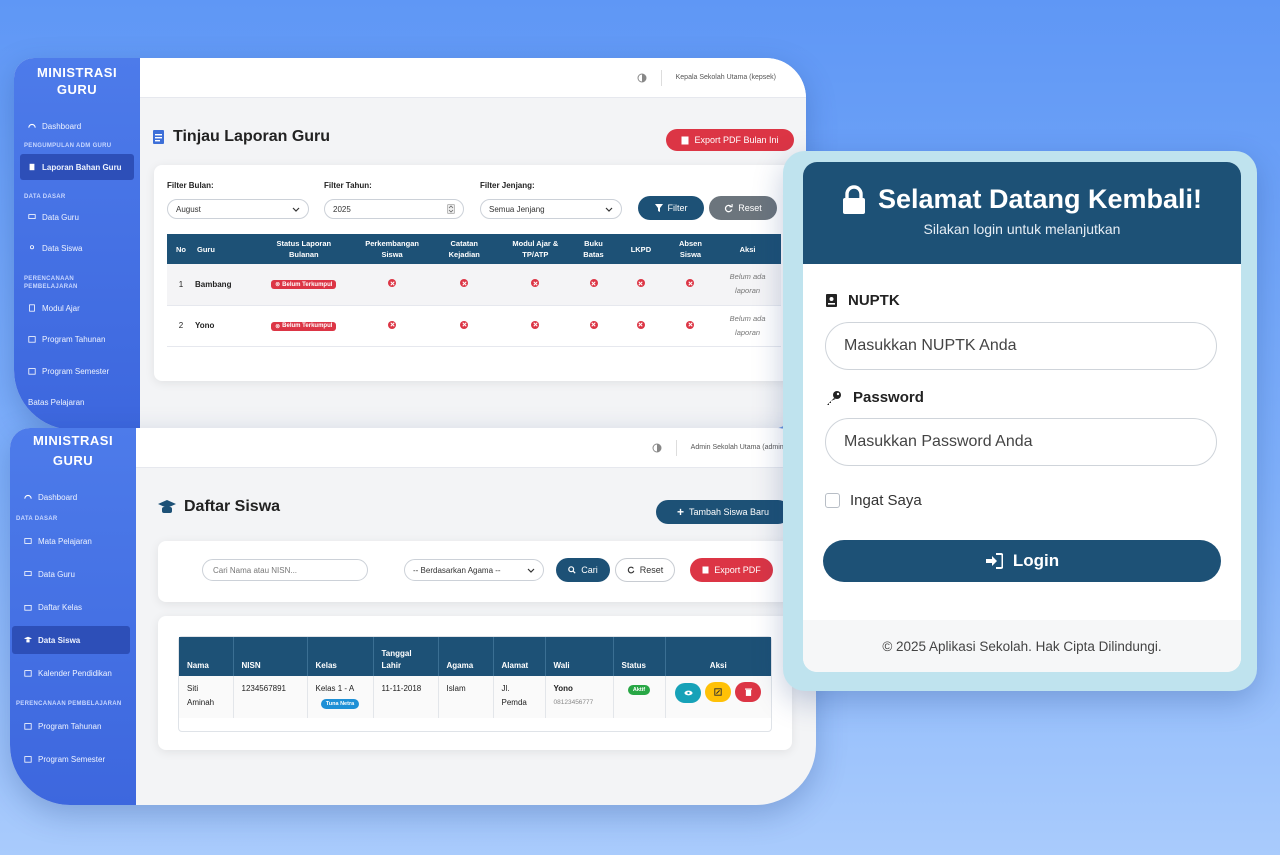 This screenshot has width=1280, height=855. What do you see at coordinates (535, 249) in the screenshot?
I see `col-modul: Modul Ajar & TP/ATP` at bounding box center [535, 249].